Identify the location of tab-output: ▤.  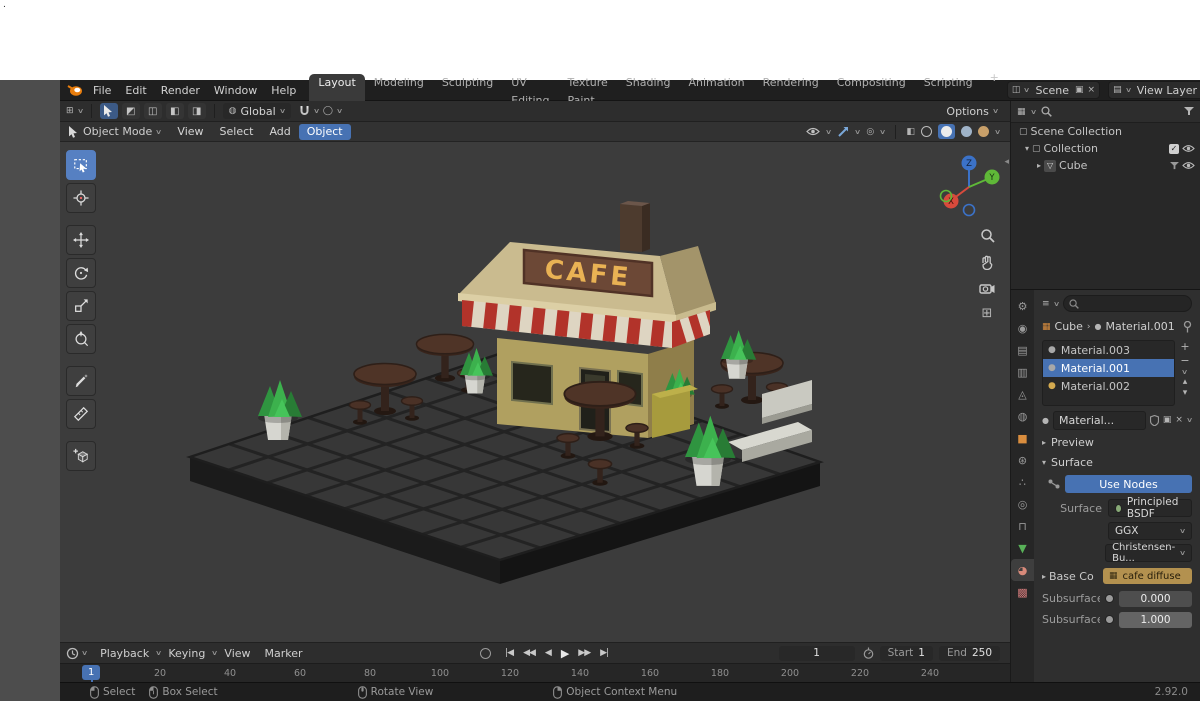
(1022, 350).